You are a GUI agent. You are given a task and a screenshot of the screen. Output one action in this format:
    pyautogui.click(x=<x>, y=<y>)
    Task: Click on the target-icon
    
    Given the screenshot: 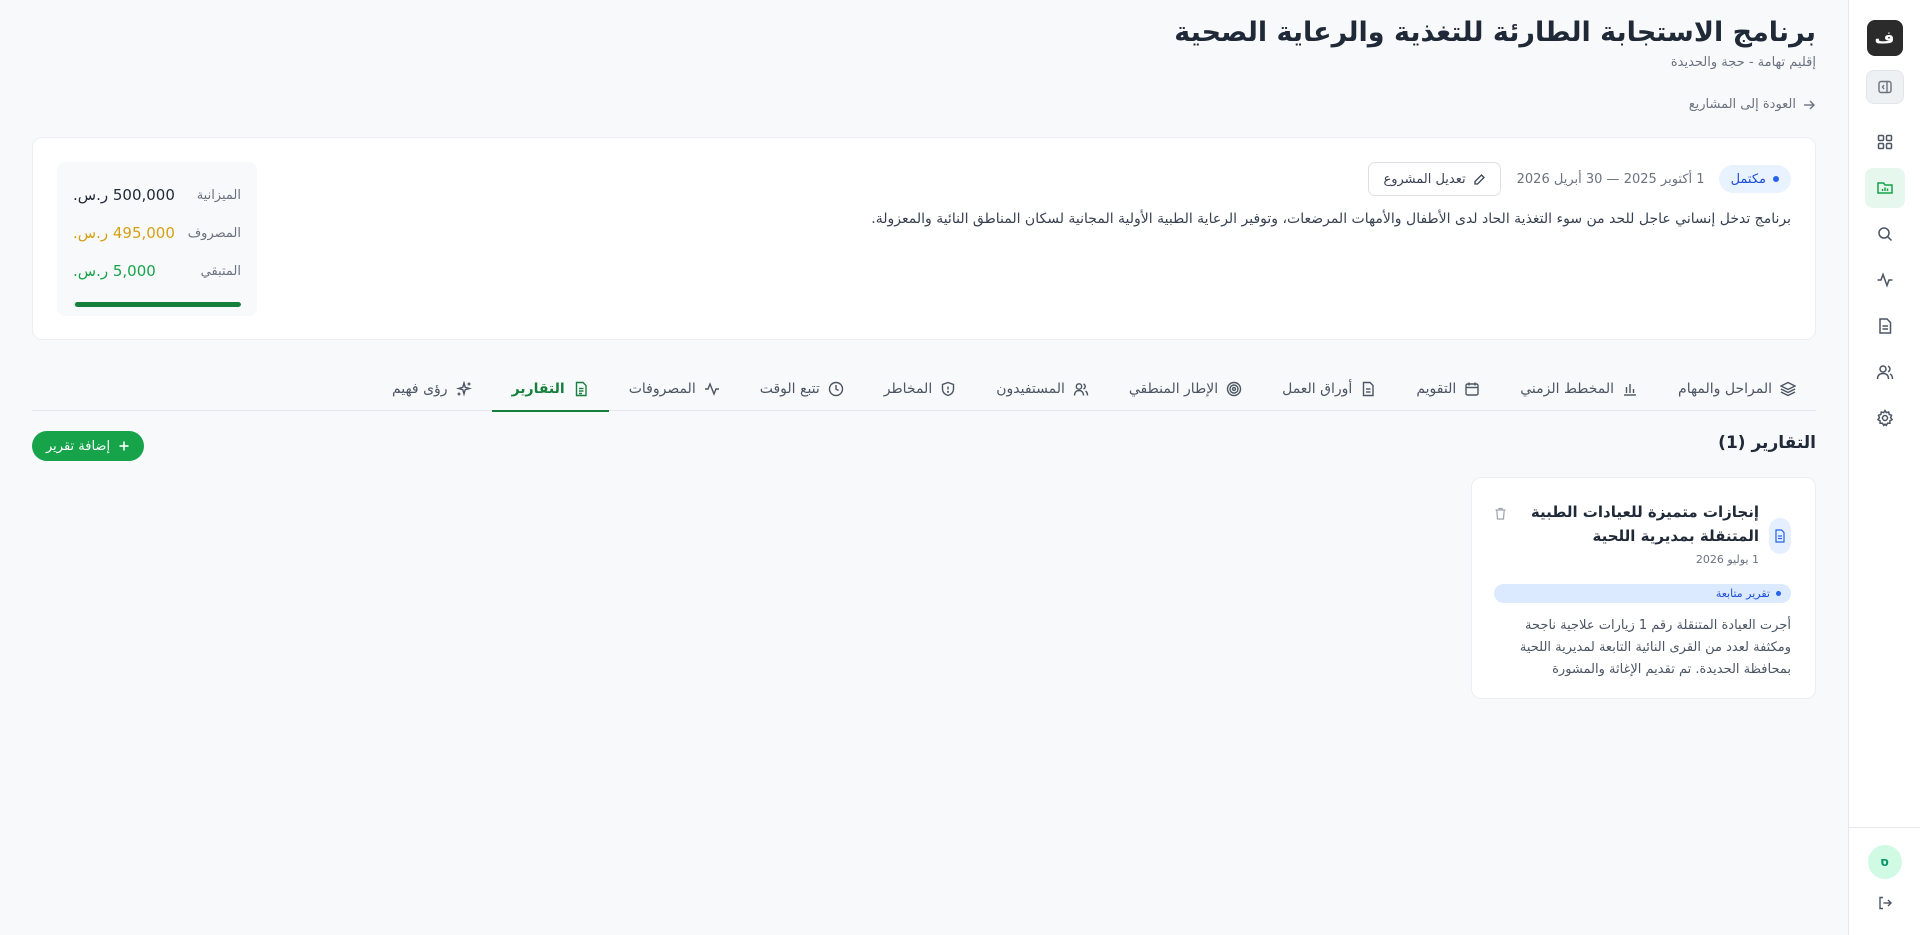 What is the action you would take?
    pyautogui.click(x=1234, y=388)
    